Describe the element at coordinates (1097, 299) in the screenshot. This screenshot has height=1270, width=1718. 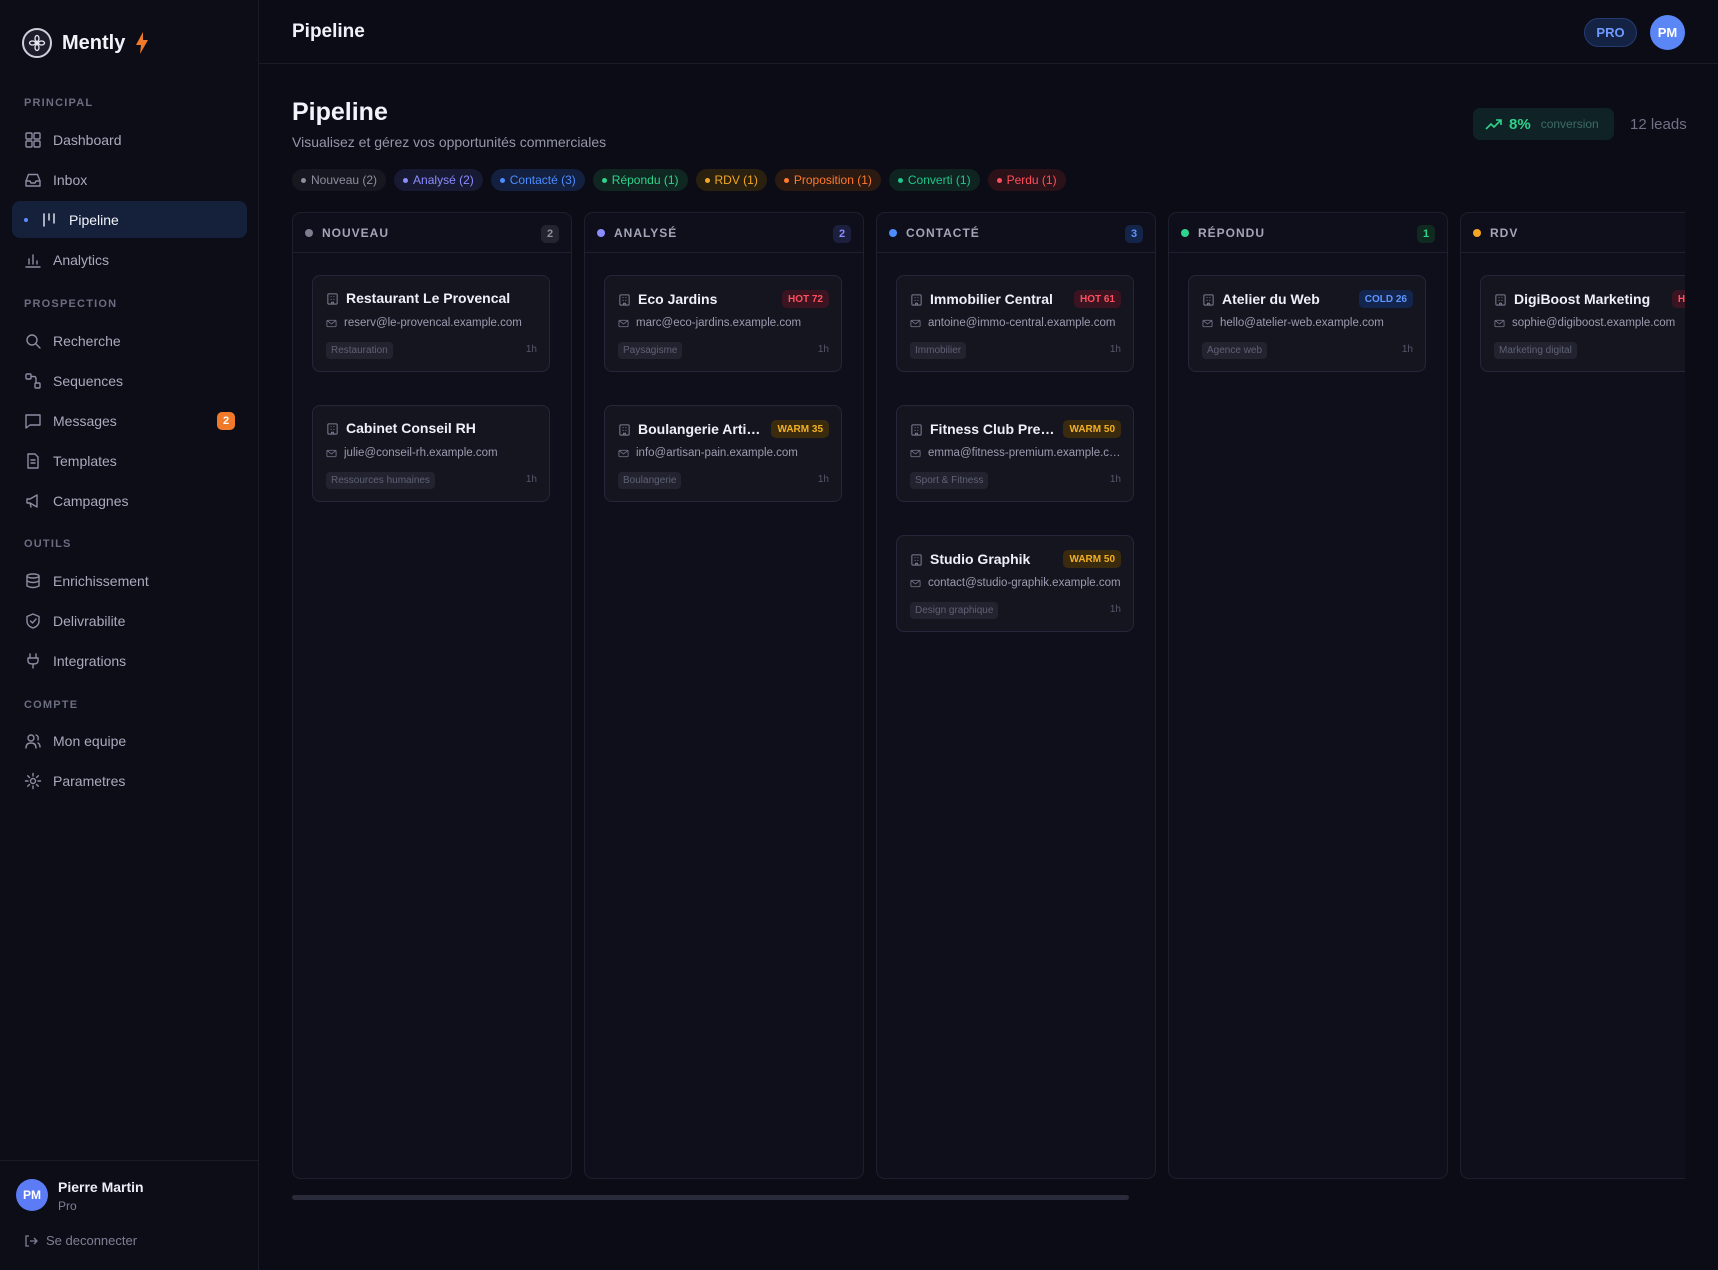
I see `lead-score-badge: HOT 61` at that location.